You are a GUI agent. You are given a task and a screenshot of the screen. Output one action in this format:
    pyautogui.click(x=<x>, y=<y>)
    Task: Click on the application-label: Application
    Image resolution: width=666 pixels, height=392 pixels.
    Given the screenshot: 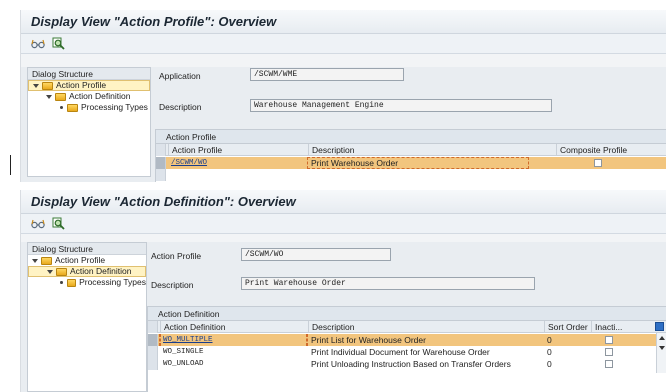 What is the action you would take?
    pyautogui.click(x=180, y=76)
    